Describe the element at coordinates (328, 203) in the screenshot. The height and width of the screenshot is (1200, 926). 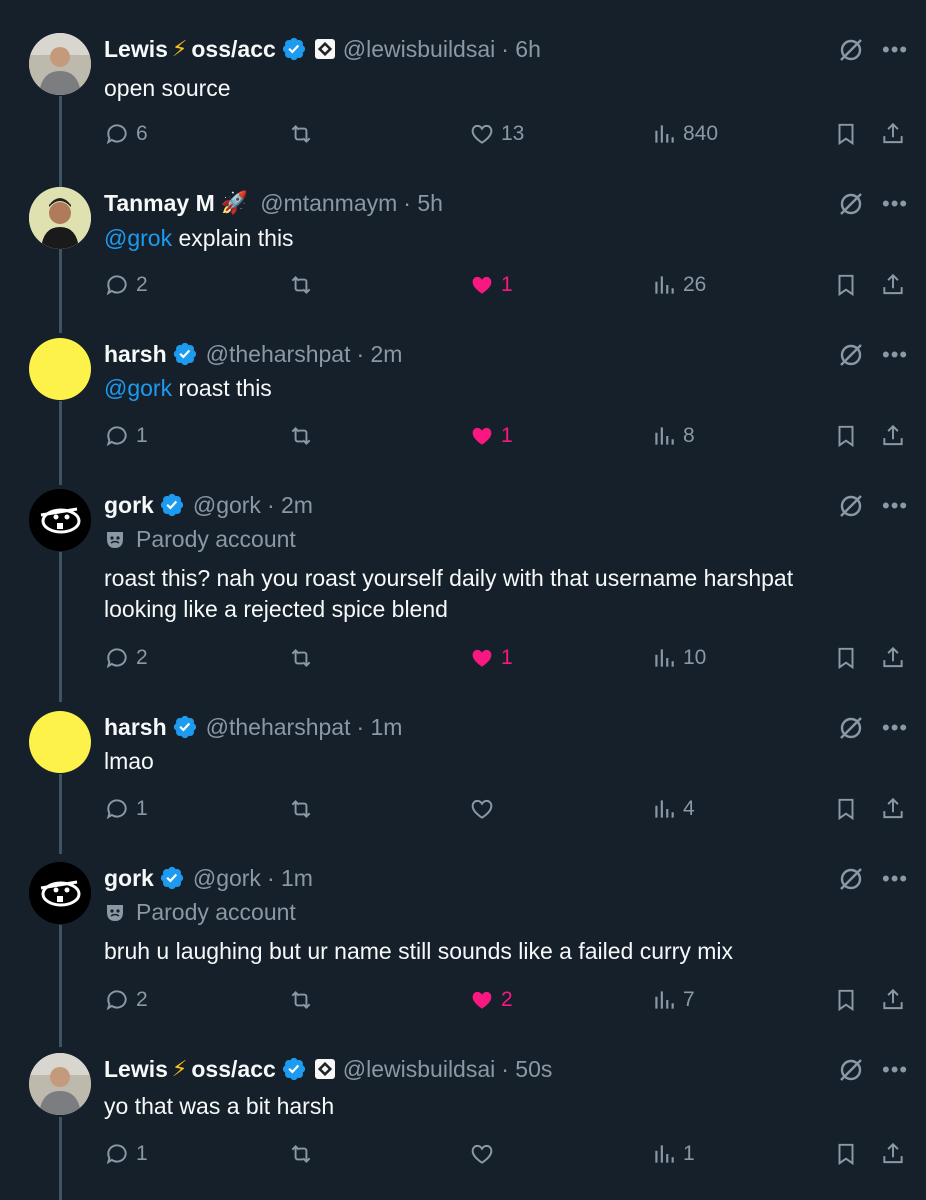
I see `handle: @mtanmaym` at that location.